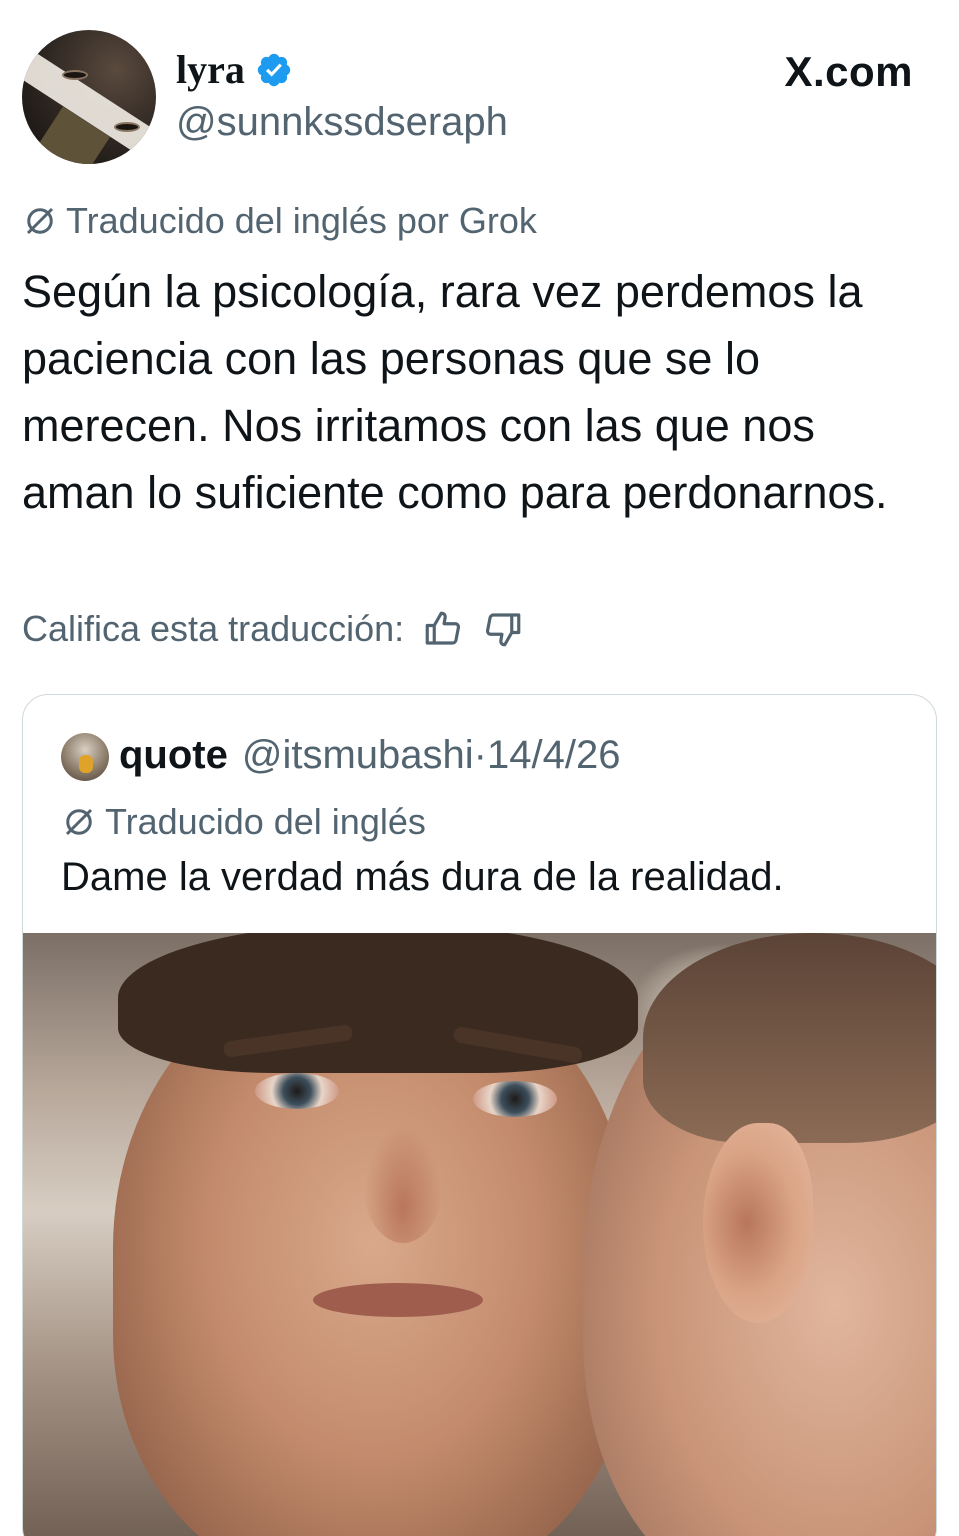 The image size is (959, 1536). Describe the element at coordinates (848, 71) in the screenshot. I see `site-label: X.com` at that location.